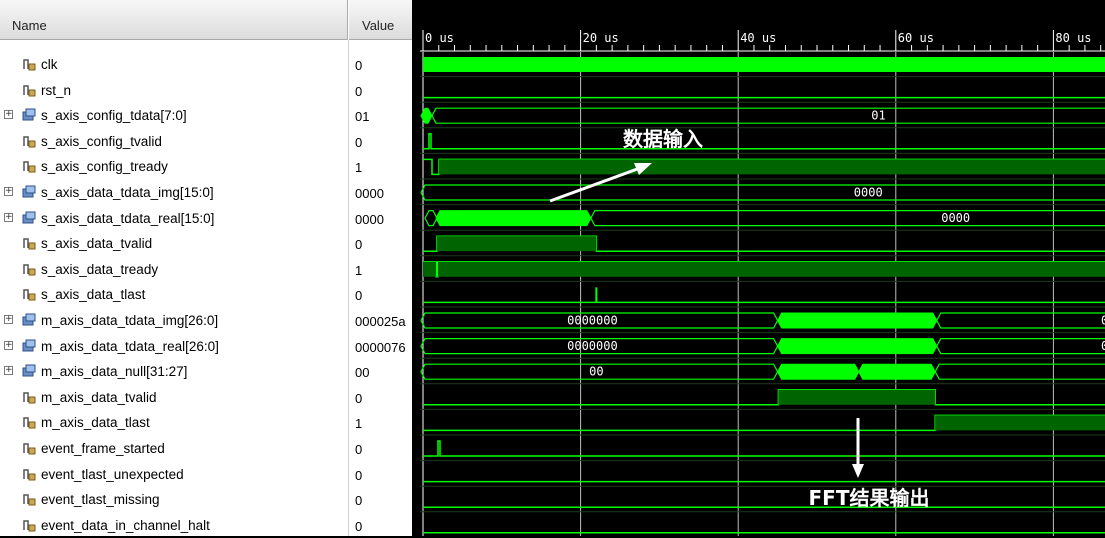 The image size is (1105, 538). What do you see at coordinates (431, 218) in the screenshot?
I see `data-real-segment` at bounding box center [431, 218].